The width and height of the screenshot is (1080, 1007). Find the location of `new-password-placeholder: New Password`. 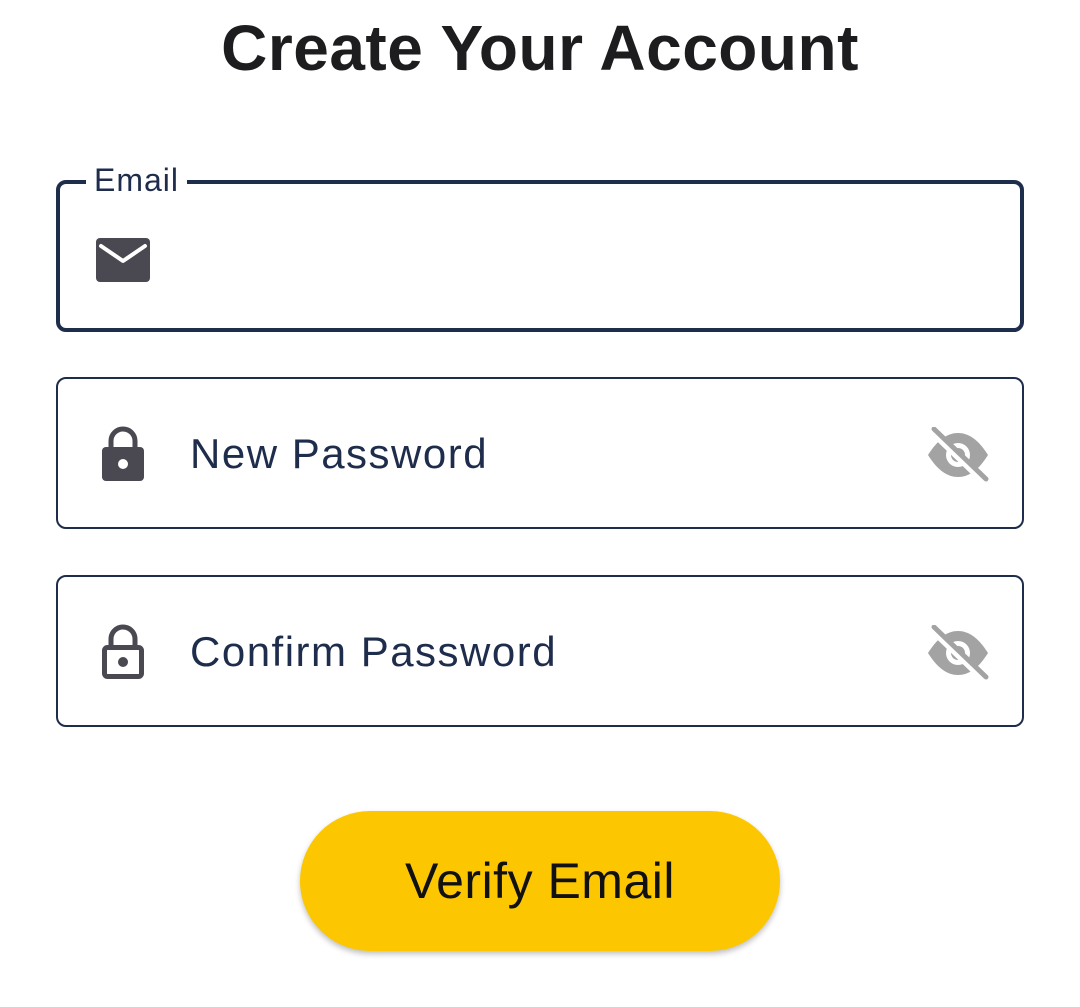

new-password-placeholder: New Password is located at coordinates (339, 453).